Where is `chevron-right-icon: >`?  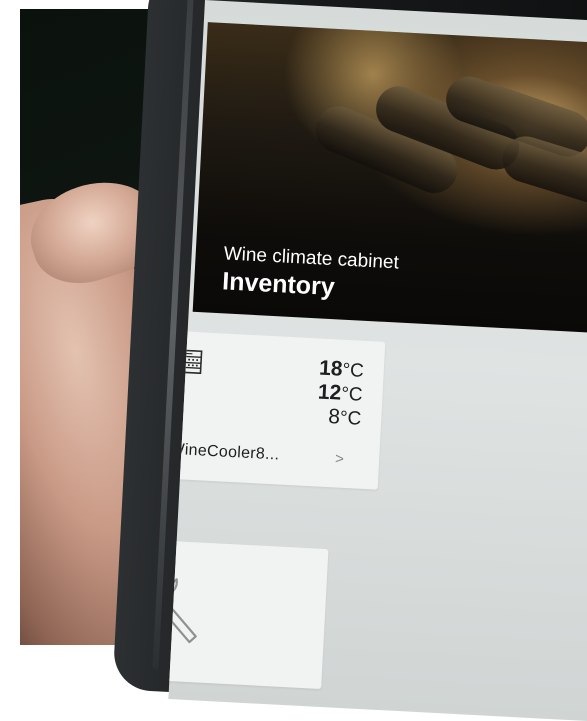
chevron-right-icon: > is located at coordinates (340, 458).